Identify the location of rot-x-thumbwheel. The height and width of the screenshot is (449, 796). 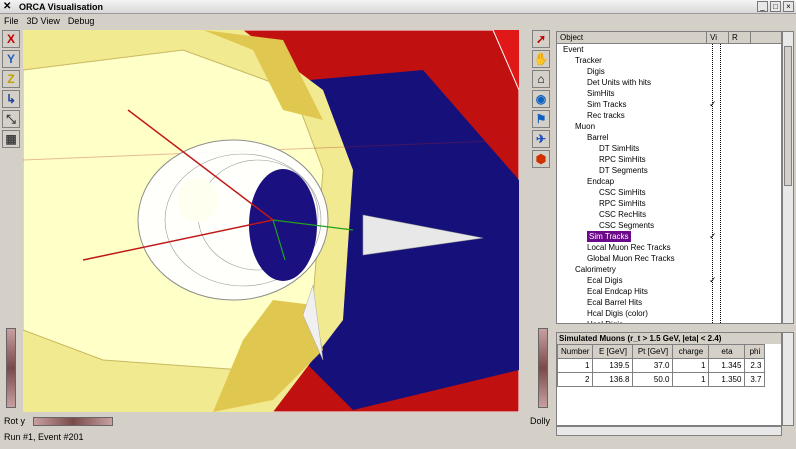
(11, 368).